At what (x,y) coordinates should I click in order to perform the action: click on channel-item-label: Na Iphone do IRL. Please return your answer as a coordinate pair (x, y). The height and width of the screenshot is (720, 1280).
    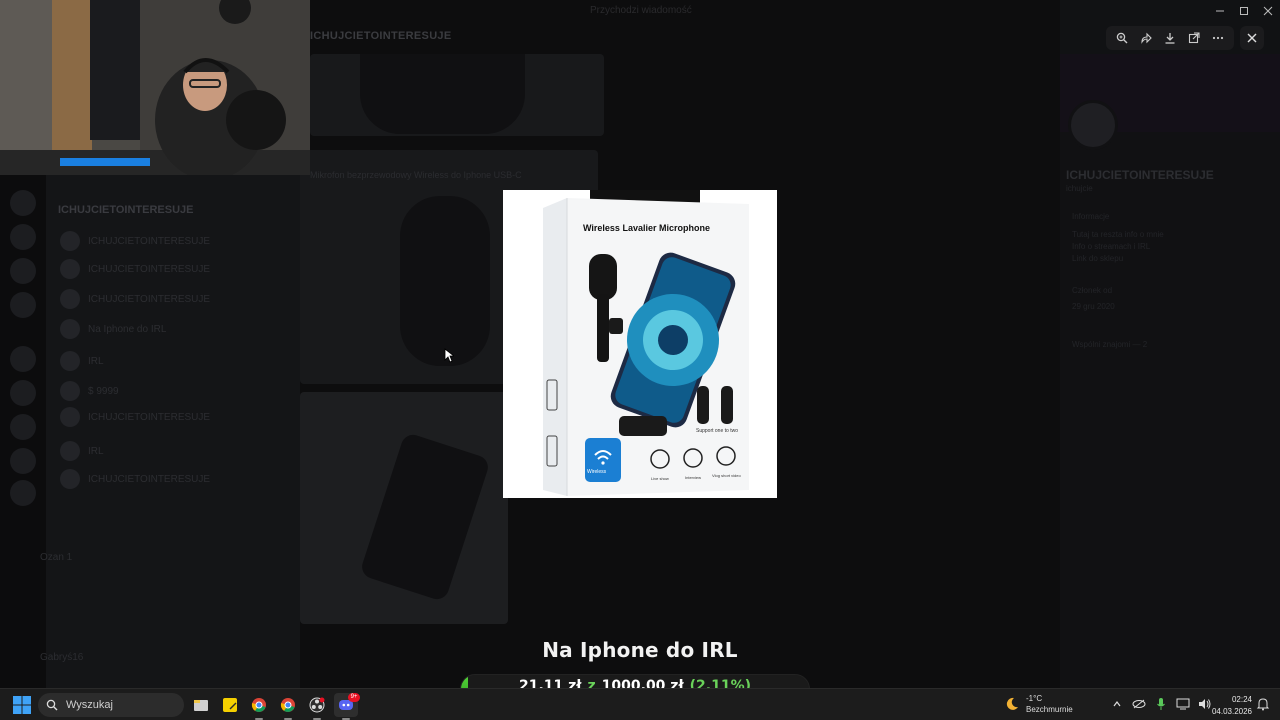
    Looking at the image, I should click on (127, 329).